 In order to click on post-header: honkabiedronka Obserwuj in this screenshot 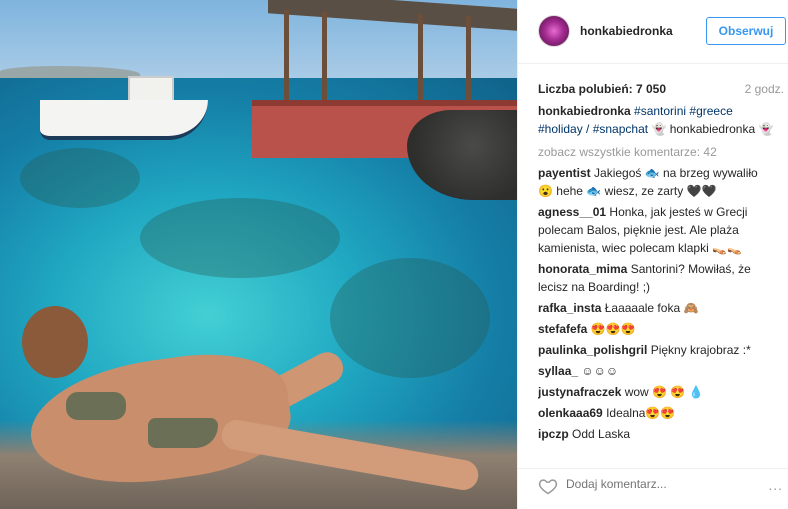, I will do `click(653, 32)`.